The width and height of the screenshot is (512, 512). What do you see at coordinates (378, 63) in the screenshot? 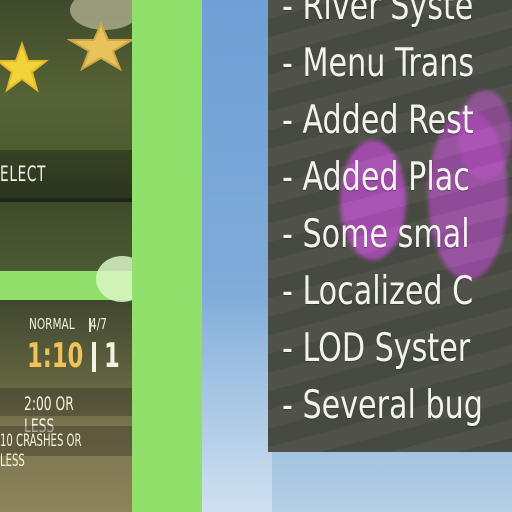
I see `changelog-item: - Menu Trans` at bounding box center [378, 63].